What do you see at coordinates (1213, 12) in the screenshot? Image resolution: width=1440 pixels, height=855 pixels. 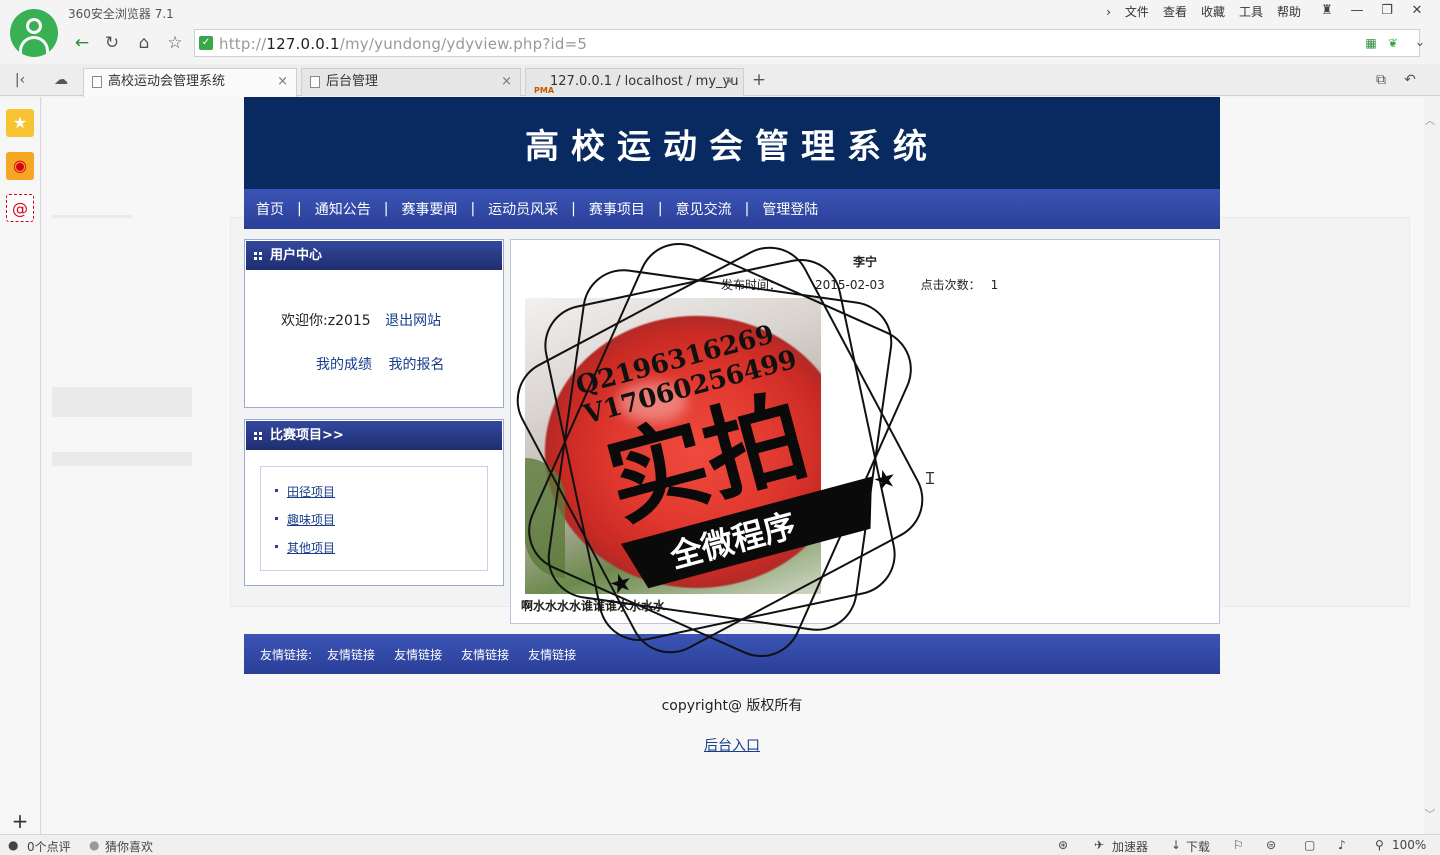 I see `menu-favorites: 收藏` at bounding box center [1213, 12].